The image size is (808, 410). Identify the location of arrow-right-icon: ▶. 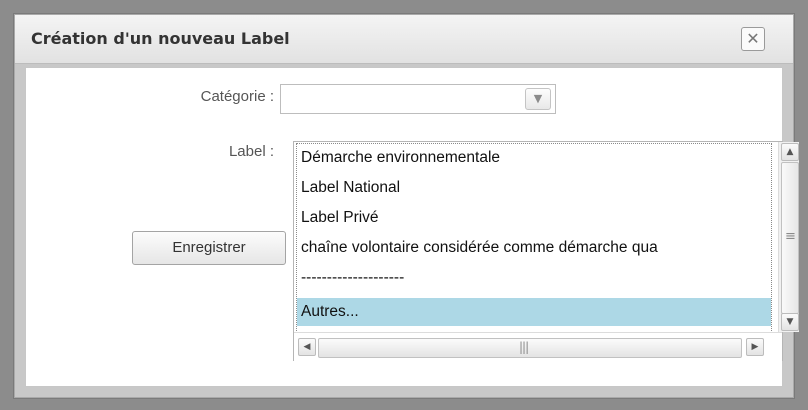
(755, 347).